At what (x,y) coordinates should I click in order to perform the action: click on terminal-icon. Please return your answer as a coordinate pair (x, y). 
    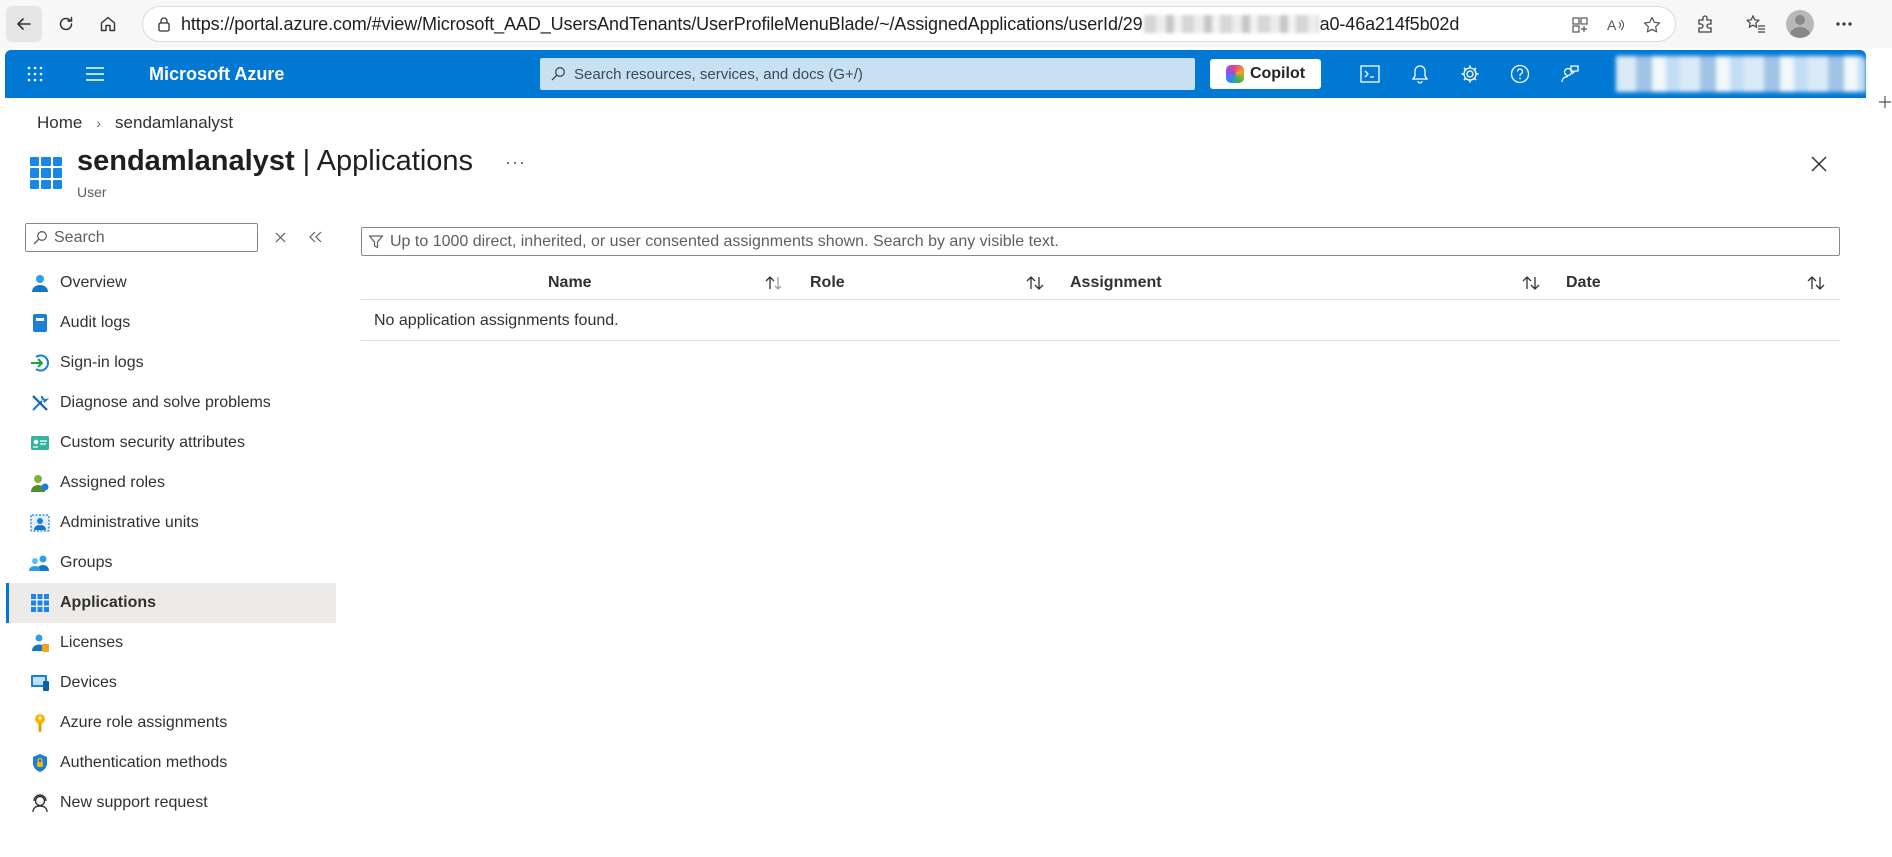
    Looking at the image, I should click on (1370, 74).